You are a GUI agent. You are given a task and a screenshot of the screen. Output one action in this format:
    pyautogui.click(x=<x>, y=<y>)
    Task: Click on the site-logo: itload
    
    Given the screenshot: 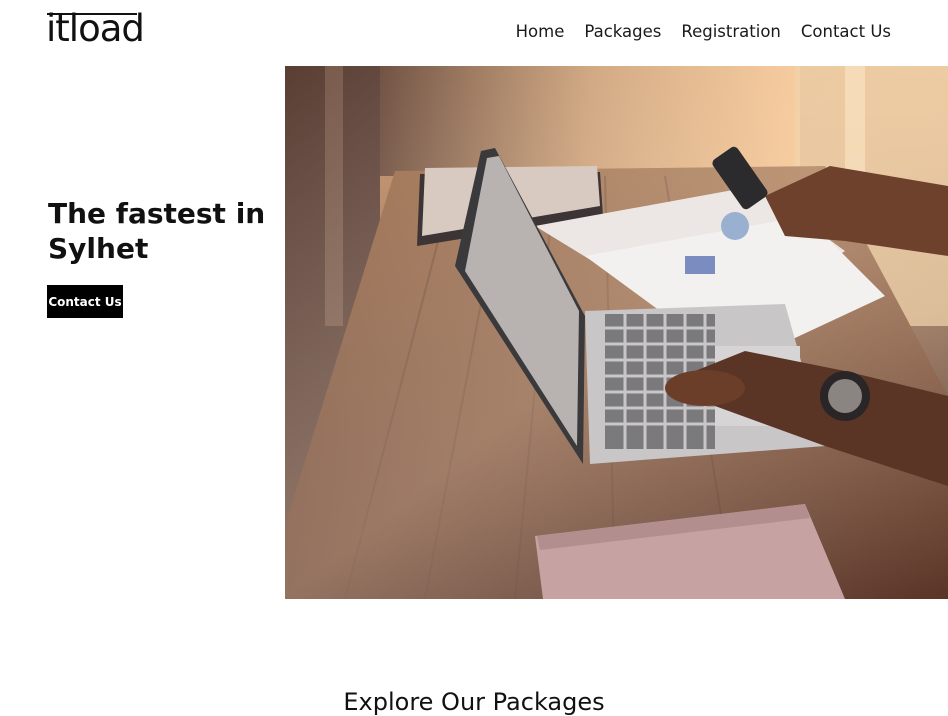 What is the action you would take?
    pyautogui.click(x=95, y=28)
    